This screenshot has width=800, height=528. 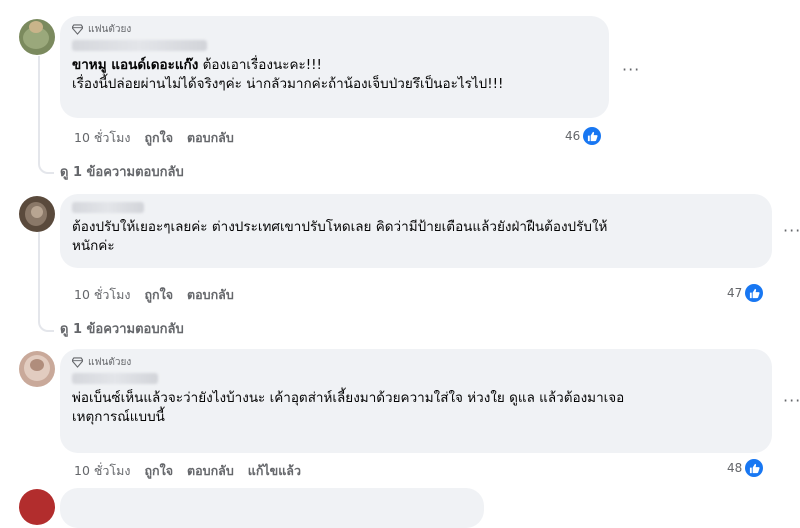 What do you see at coordinates (573, 136) in the screenshot?
I see `reaction-number: 46` at bounding box center [573, 136].